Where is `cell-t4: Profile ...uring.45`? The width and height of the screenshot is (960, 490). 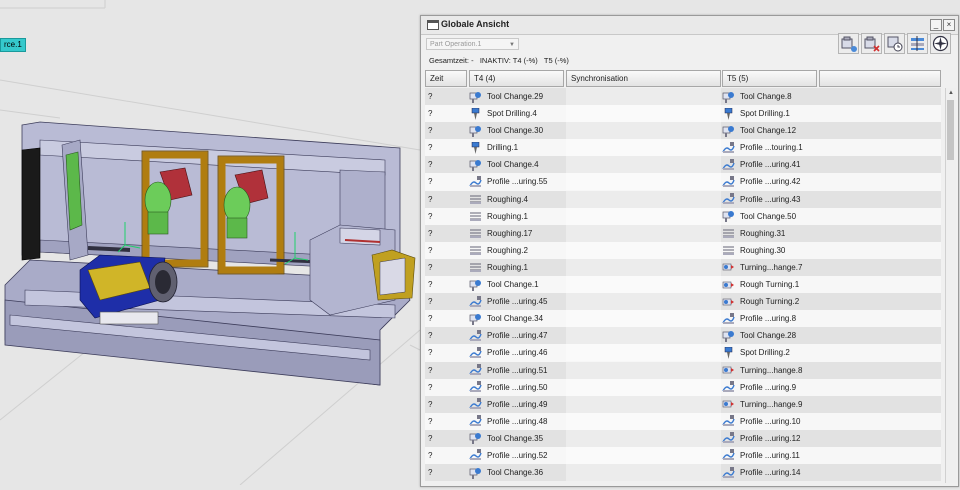
cell-t4: Profile ...uring.45 is located at coordinates (516, 301).